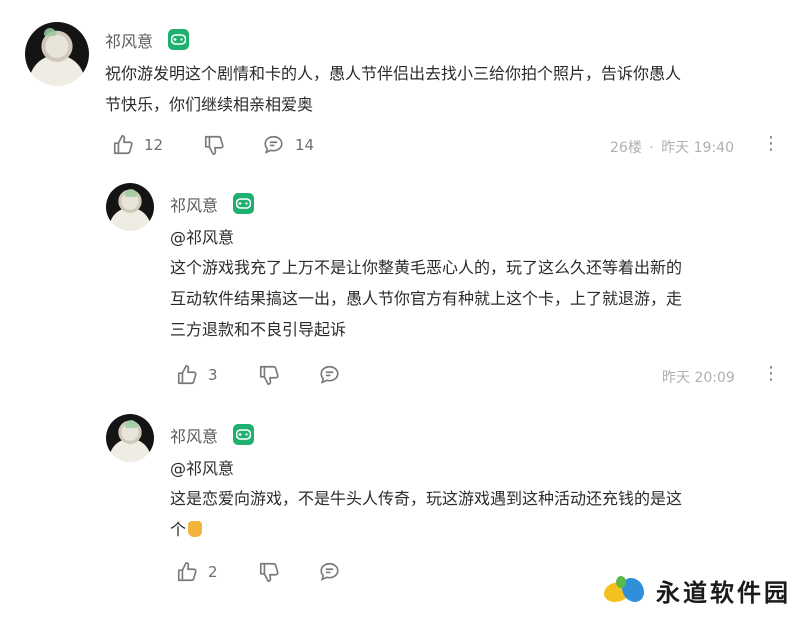 This screenshot has width=800, height=617. Describe the element at coordinates (426, 267) in the screenshot. I see `comment-line: 这个游戏我充了上万不是让你整黄毛恶心人的，玩了这么久还等着出新的` at that location.